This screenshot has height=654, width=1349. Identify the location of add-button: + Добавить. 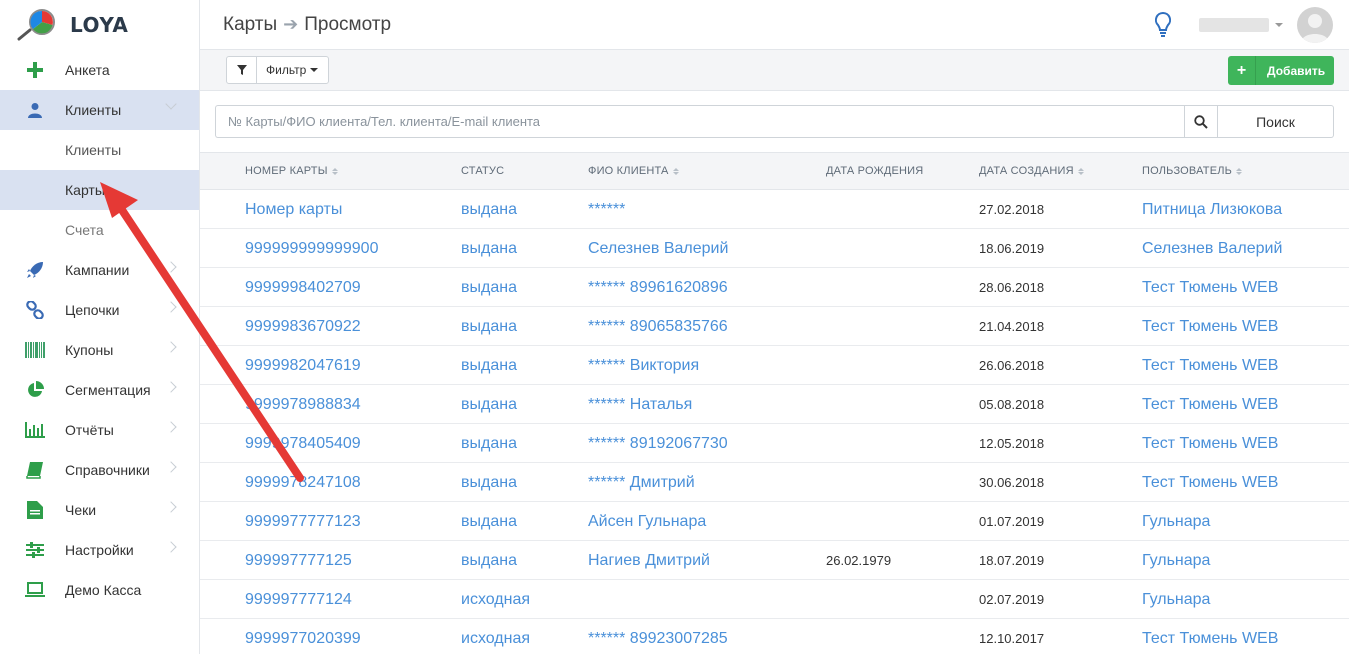
(1281, 70).